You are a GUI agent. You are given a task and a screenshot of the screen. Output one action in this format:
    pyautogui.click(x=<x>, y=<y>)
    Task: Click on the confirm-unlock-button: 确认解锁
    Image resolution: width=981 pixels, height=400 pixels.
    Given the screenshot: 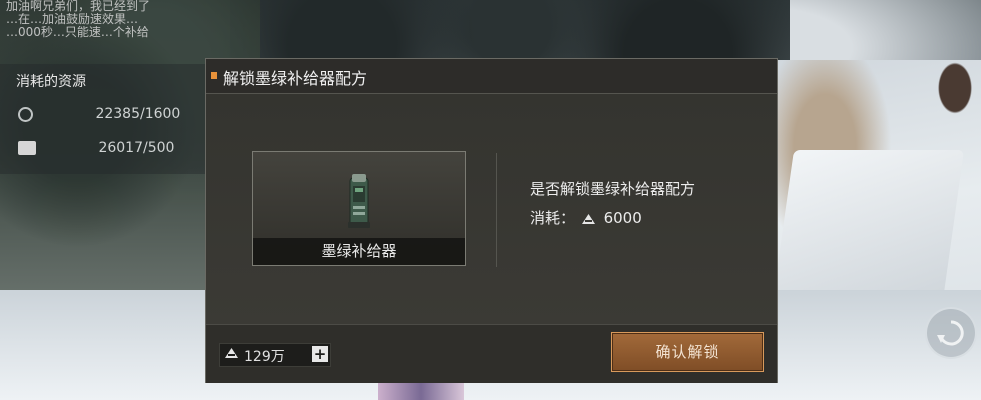 What is the action you would take?
    pyautogui.click(x=687, y=352)
    